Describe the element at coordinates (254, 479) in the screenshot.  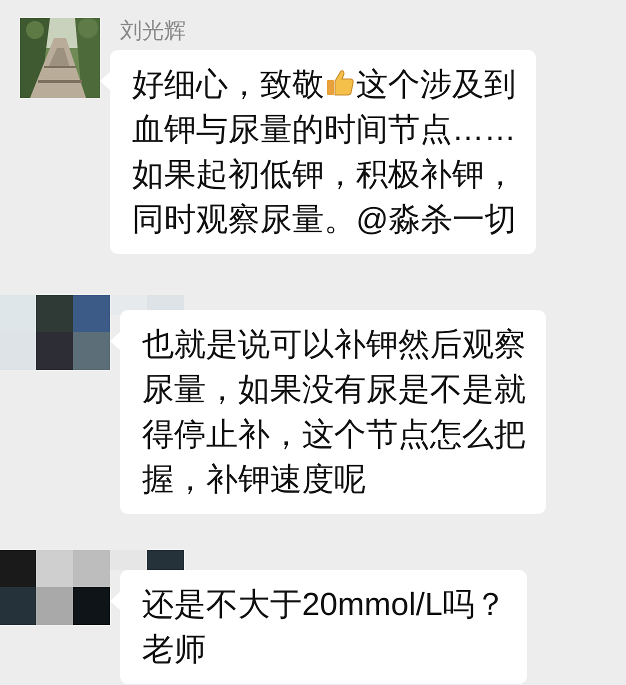
I see `message-text: 握，补钾速度呢` at that location.